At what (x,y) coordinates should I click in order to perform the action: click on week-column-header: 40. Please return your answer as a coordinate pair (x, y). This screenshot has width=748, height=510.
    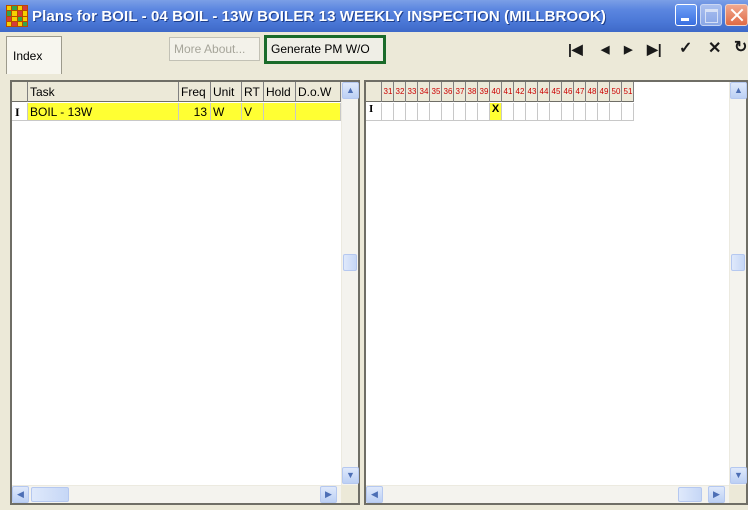
    Looking at the image, I should click on (496, 92).